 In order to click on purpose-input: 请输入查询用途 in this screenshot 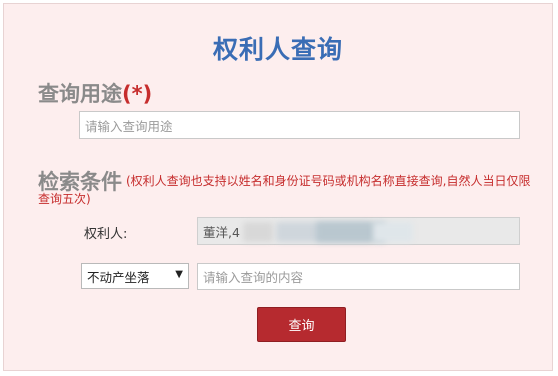, I will do `click(299, 125)`.